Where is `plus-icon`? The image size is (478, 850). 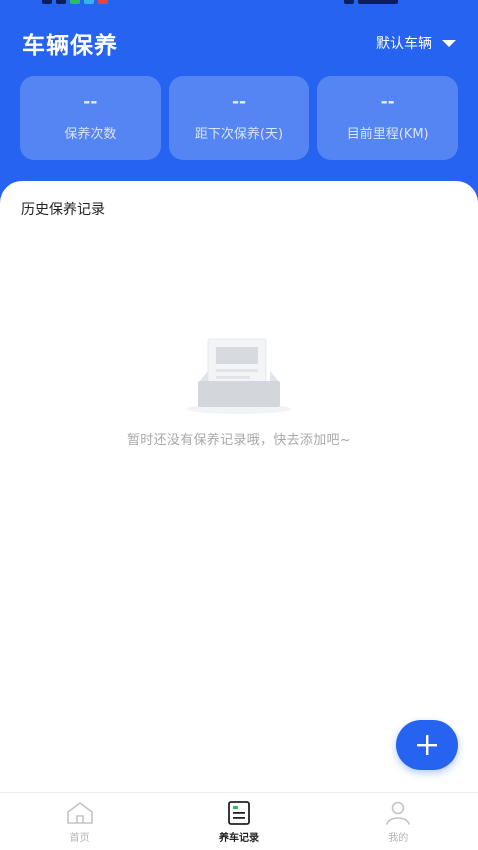 plus-icon is located at coordinates (427, 745).